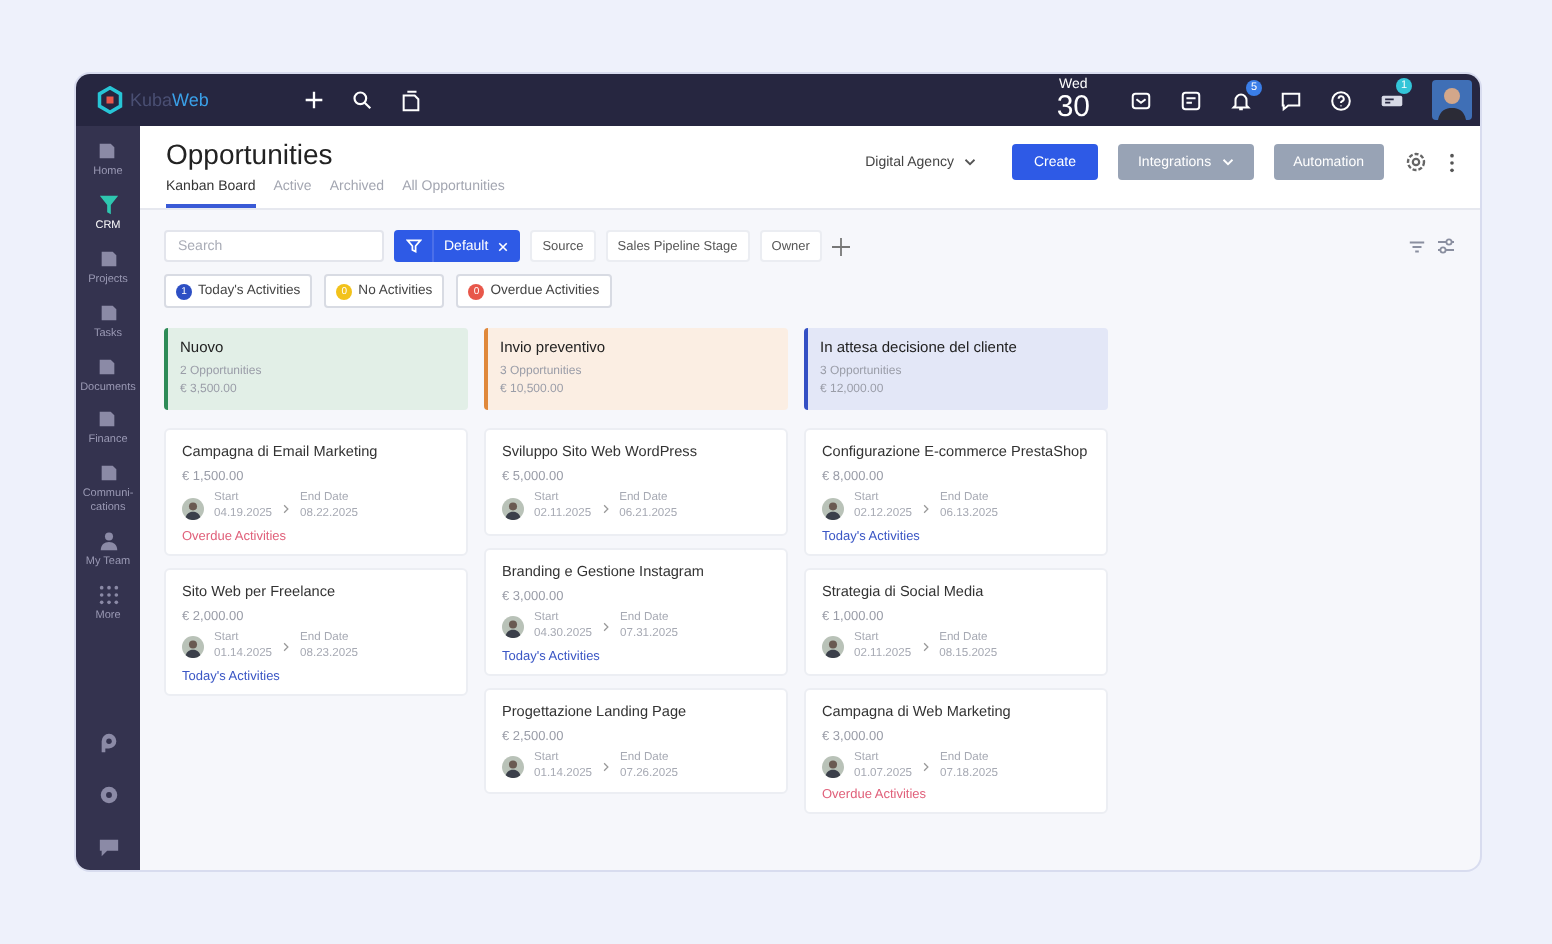 This screenshot has height=944, width=1552. What do you see at coordinates (250, 154) in the screenshot?
I see `page-title: Opportunities` at bounding box center [250, 154].